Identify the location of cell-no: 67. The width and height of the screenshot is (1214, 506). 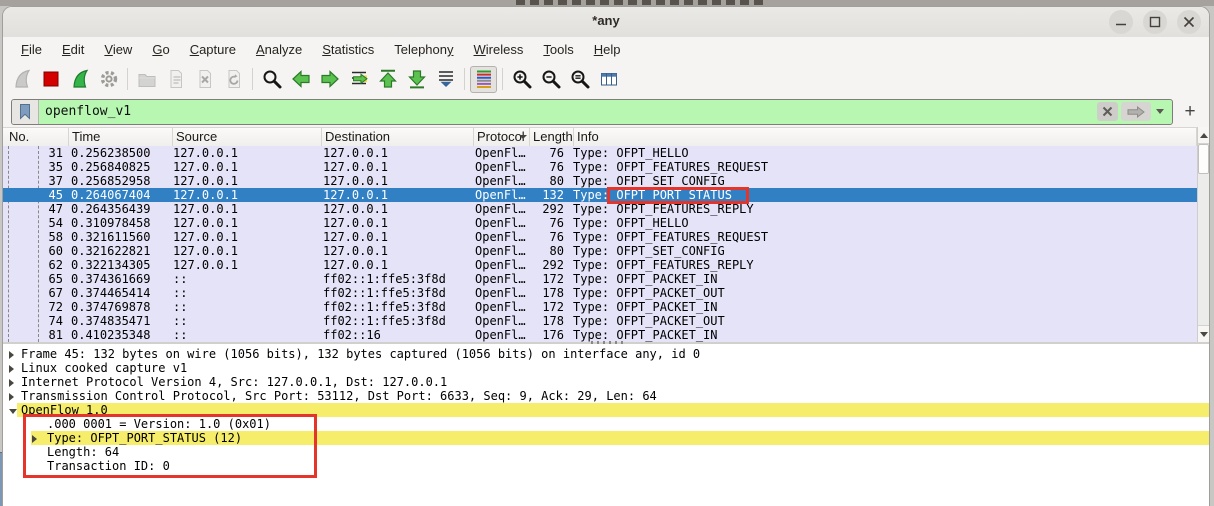
(55, 293).